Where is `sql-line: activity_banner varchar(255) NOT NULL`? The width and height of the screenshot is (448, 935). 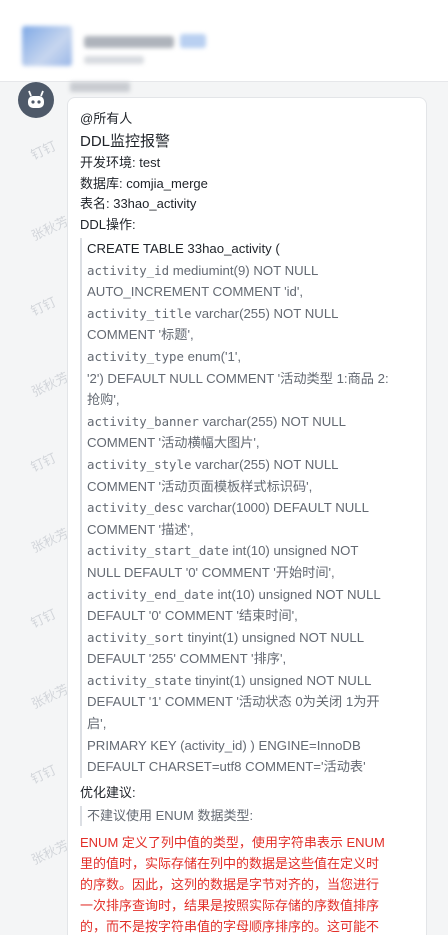 sql-line: activity_banner varchar(255) NOT NULL is located at coordinates (250, 422).